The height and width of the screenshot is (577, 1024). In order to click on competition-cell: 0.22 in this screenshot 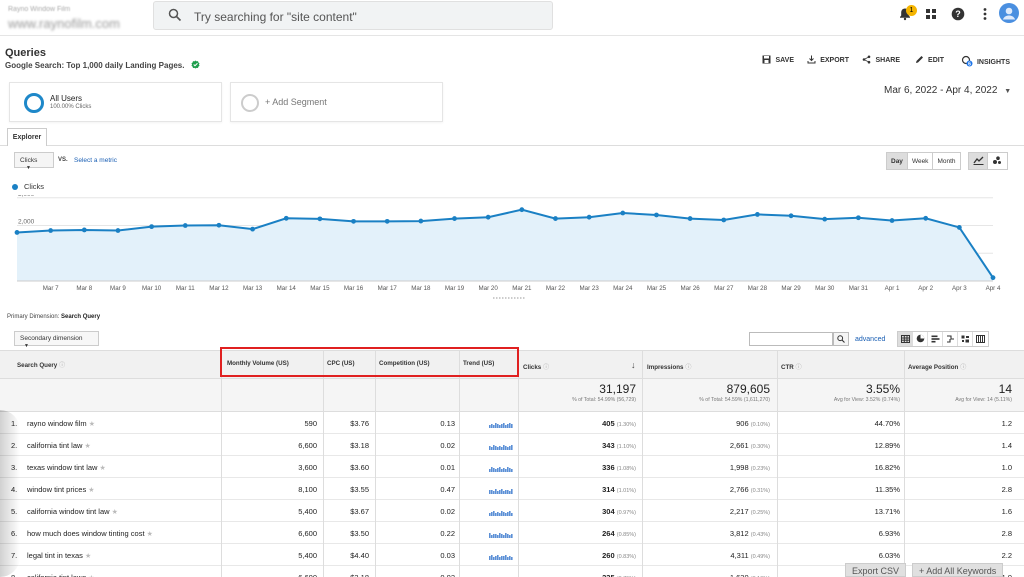, I will do `click(447, 533)`.